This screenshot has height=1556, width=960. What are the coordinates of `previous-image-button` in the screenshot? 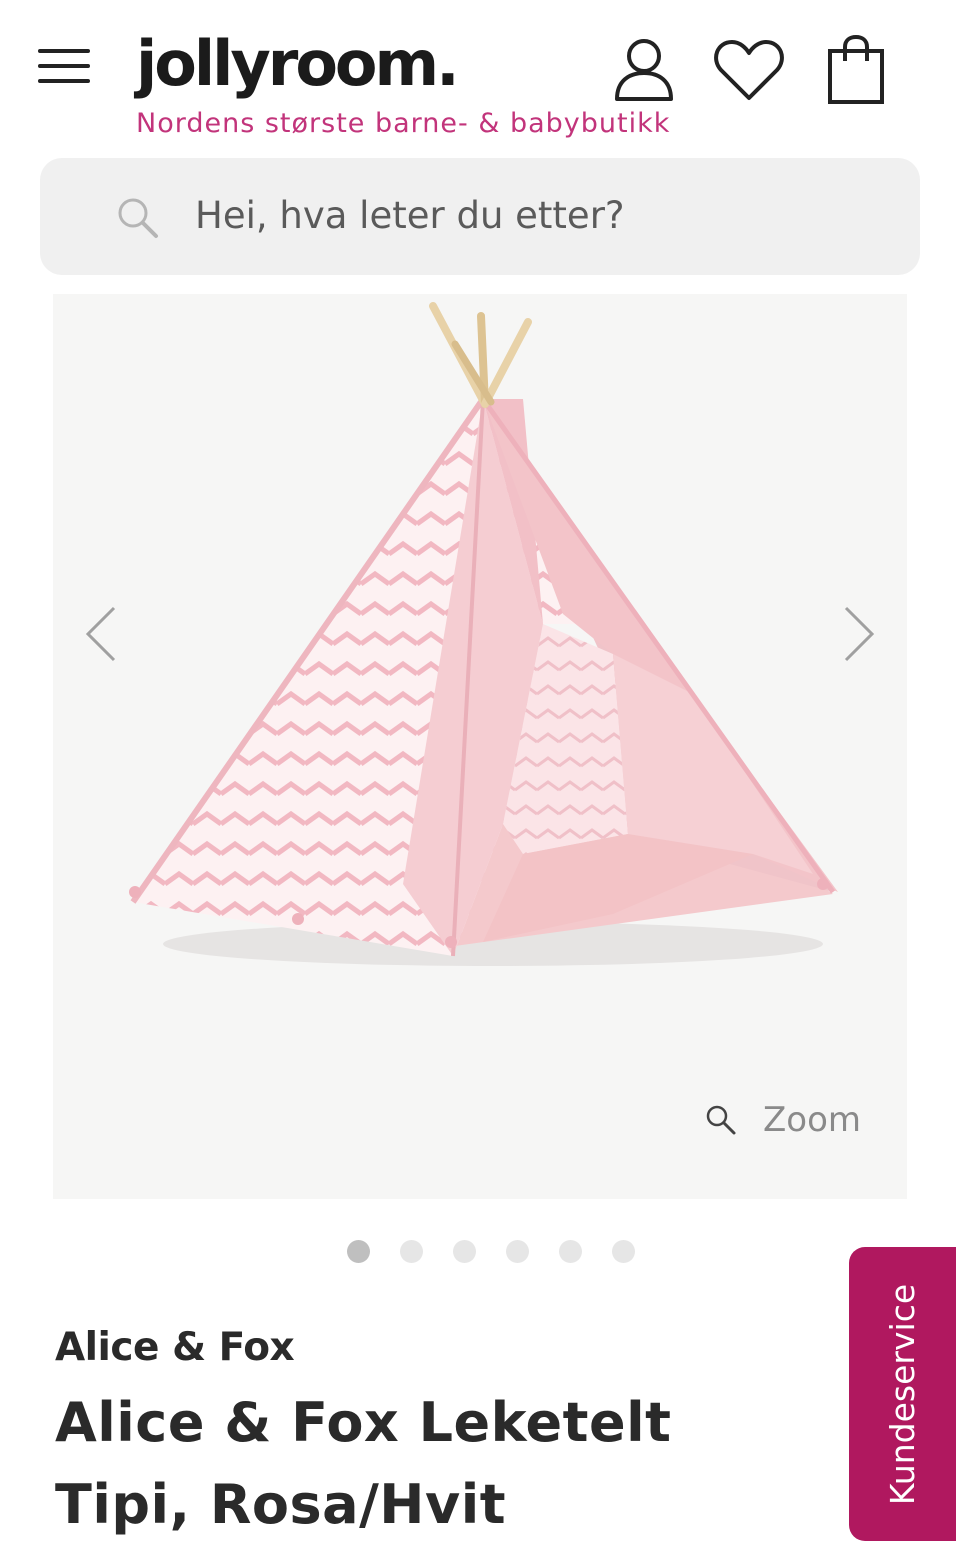 It's located at (101, 634).